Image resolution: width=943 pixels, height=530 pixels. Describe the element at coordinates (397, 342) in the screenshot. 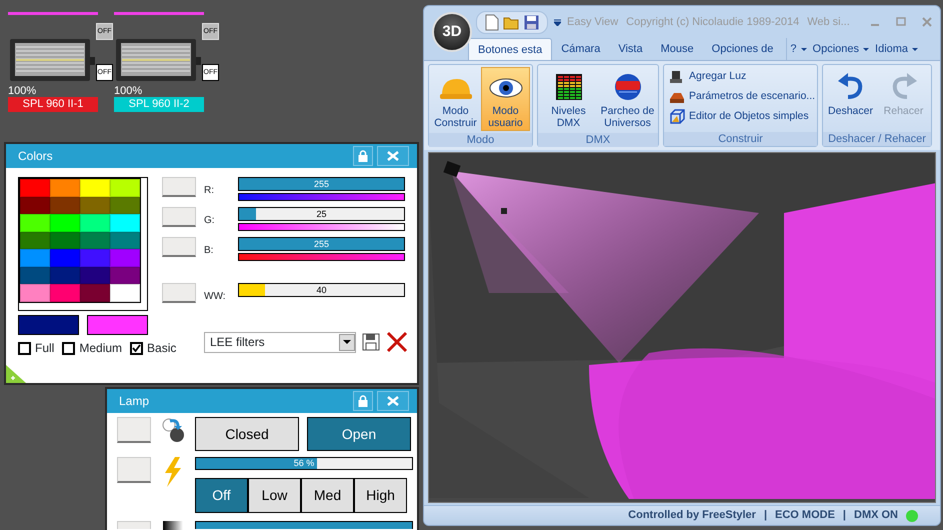

I see `delete-icon` at that location.